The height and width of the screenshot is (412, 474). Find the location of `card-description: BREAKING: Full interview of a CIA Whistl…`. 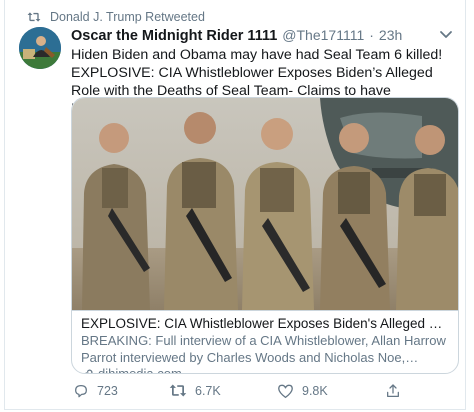

card-description: BREAKING: Full interview of a CIA Whistl… is located at coordinates (263, 349).